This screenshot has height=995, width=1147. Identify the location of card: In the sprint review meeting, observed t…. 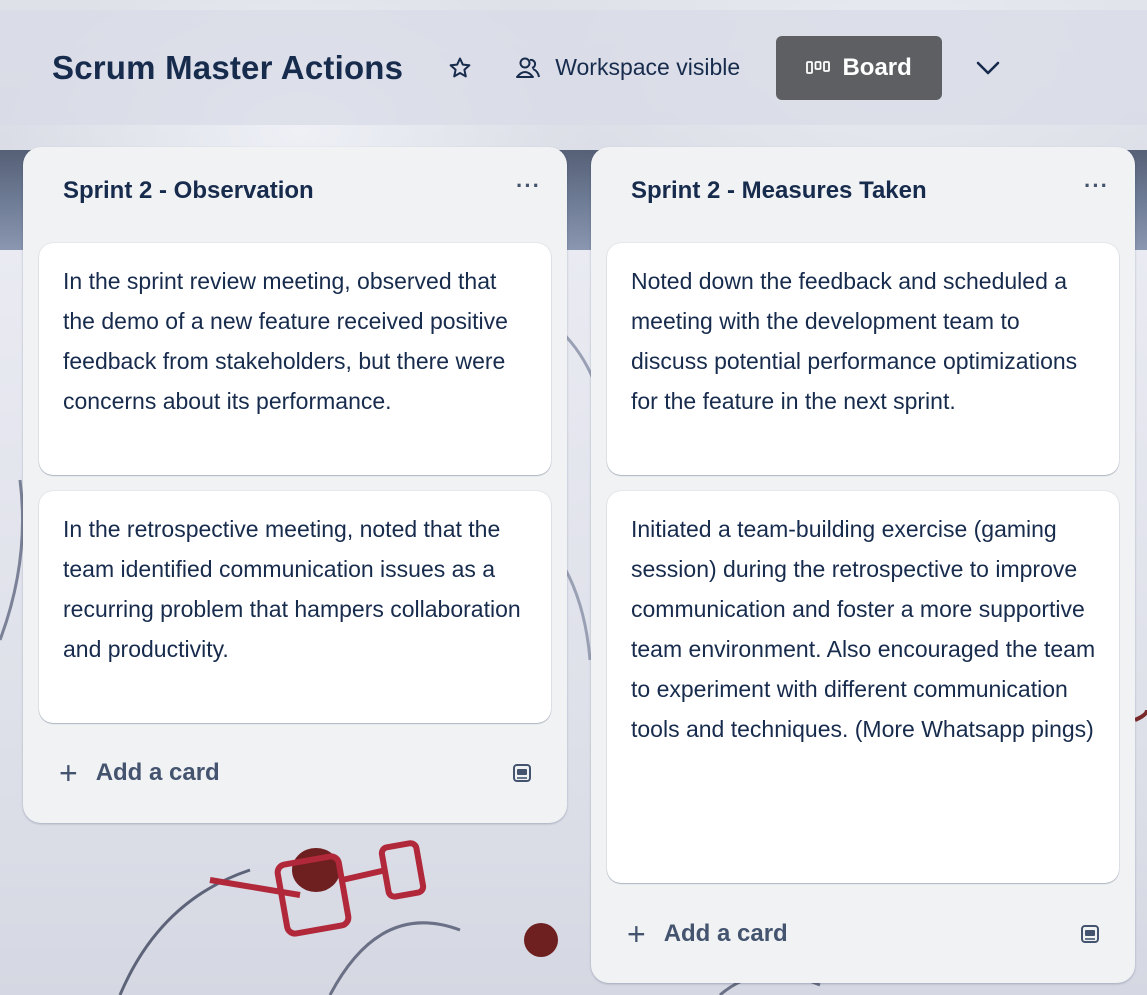
(295, 359).